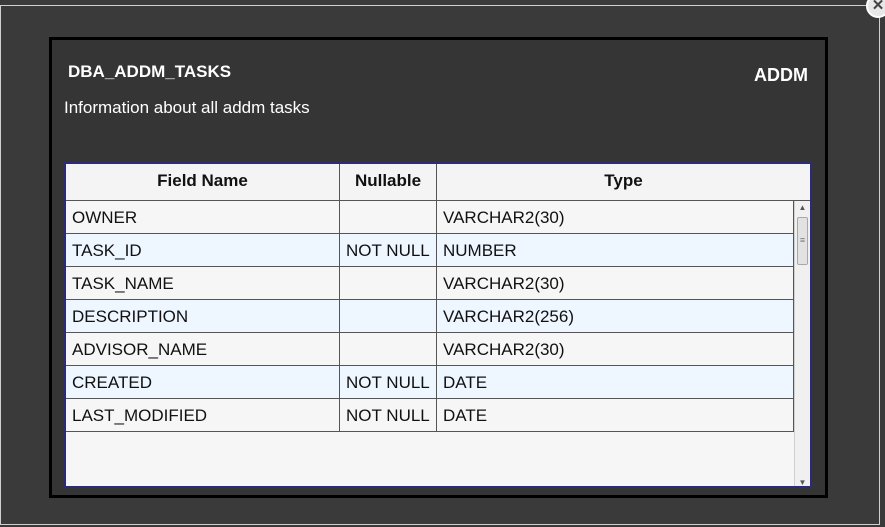 The image size is (885, 527). What do you see at coordinates (878, 7) in the screenshot?
I see `close-icon: ✕` at bounding box center [878, 7].